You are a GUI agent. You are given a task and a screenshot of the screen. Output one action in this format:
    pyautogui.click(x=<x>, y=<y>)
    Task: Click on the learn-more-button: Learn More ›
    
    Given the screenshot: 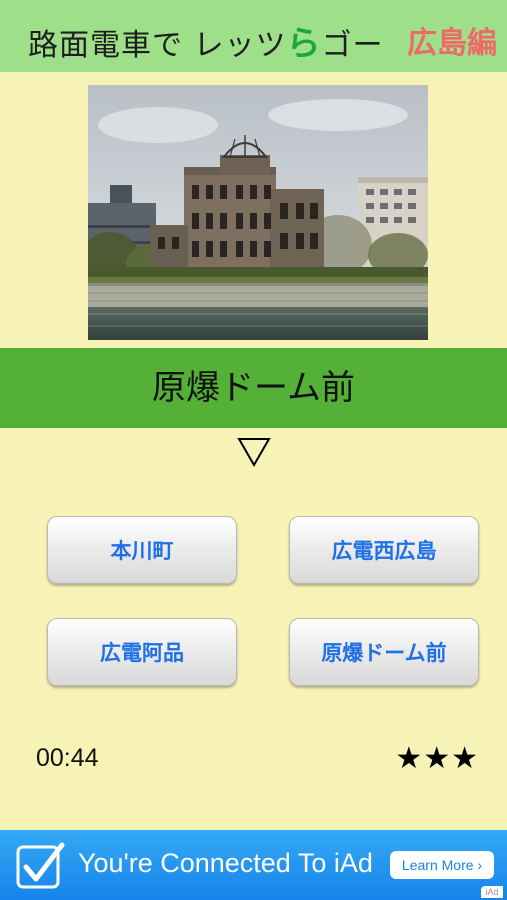 What is the action you would take?
    pyautogui.click(x=442, y=865)
    